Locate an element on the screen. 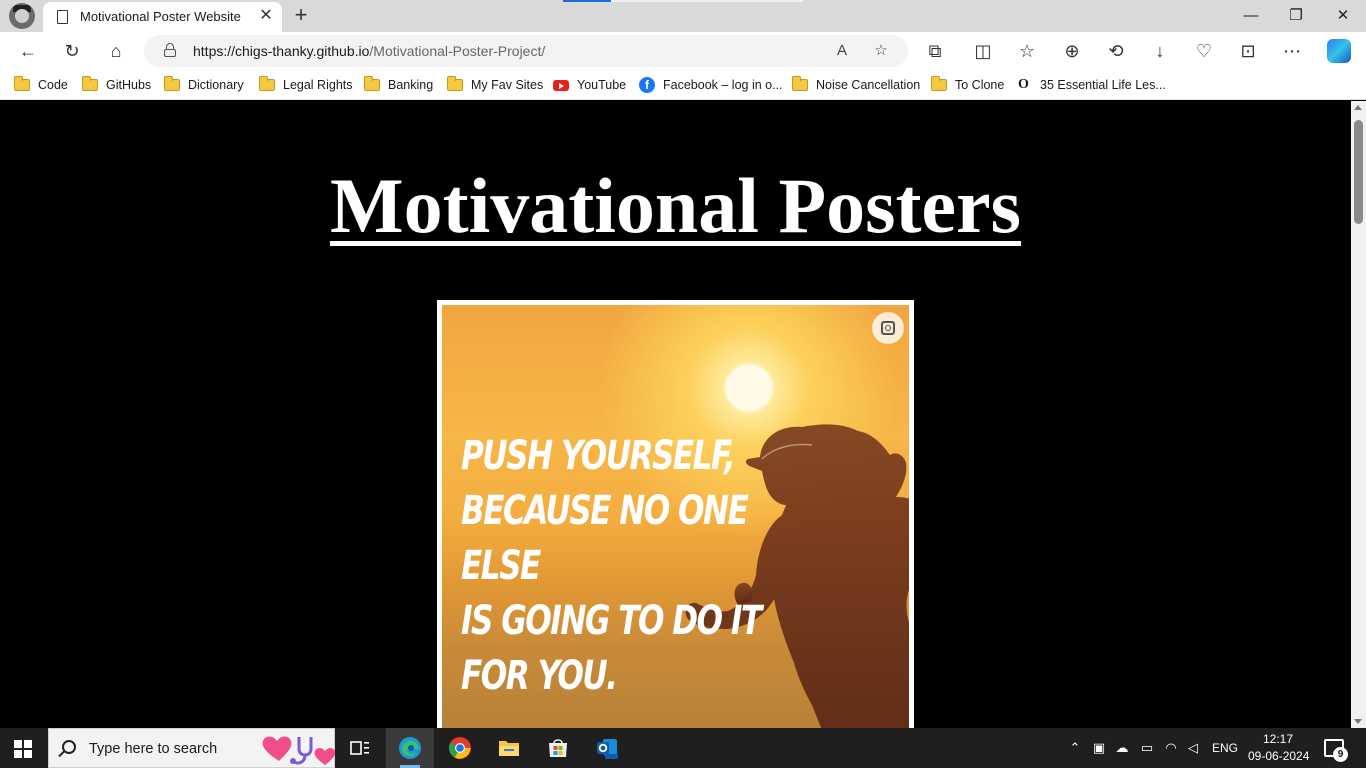 Image resolution: width=1366 pixels, height=768 pixels. task-view-button is located at coordinates (360, 748).